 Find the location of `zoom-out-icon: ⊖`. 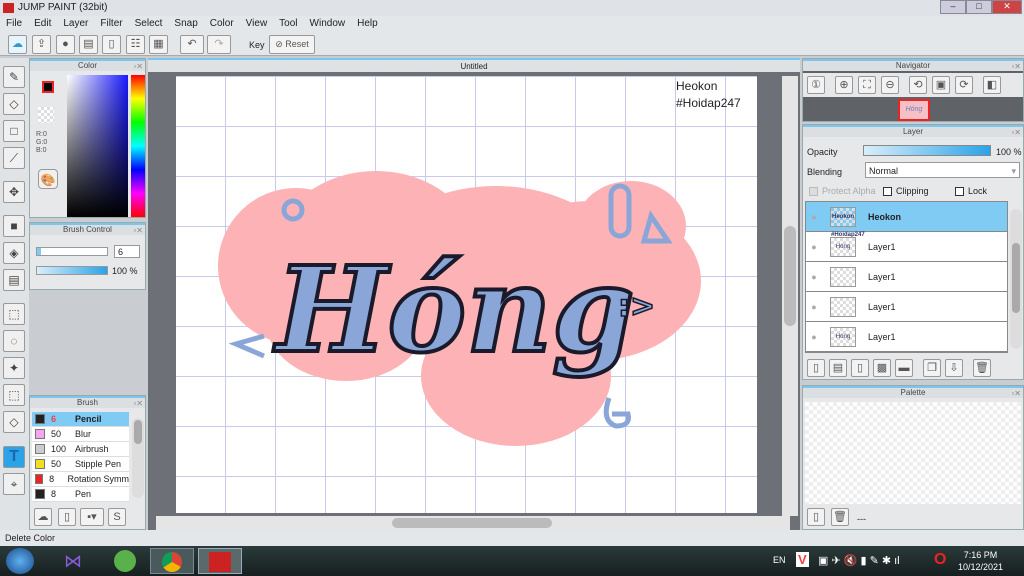

zoom-out-icon: ⊖ is located at coordinates (890, 85).